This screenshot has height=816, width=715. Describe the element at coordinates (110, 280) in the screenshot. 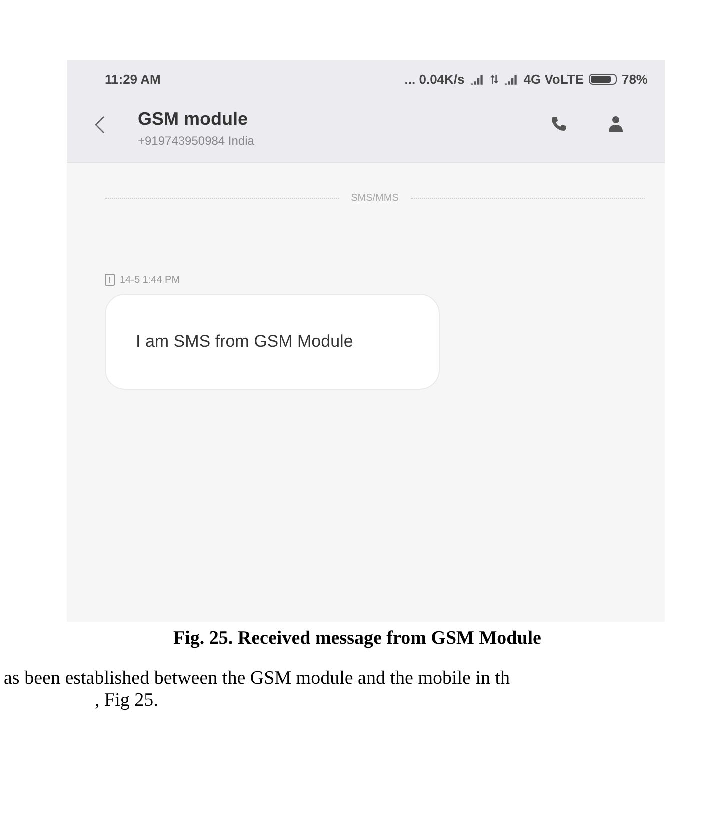

I see `sim-icon` at that location.